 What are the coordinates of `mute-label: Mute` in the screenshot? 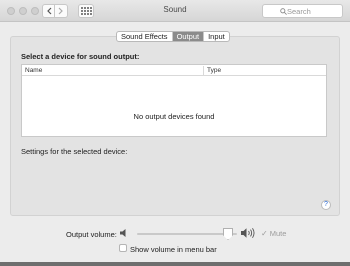 It's located at (278, 233).